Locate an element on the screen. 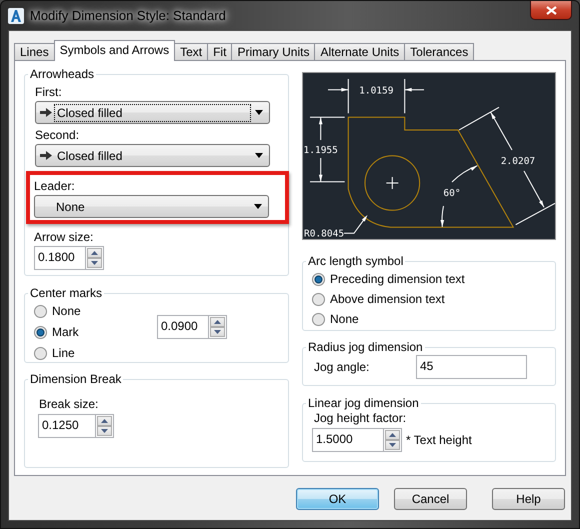 The width and height of the screenshot is (580, 529). radio-option: Preceding dimension text is located at coordinates (388, 279).